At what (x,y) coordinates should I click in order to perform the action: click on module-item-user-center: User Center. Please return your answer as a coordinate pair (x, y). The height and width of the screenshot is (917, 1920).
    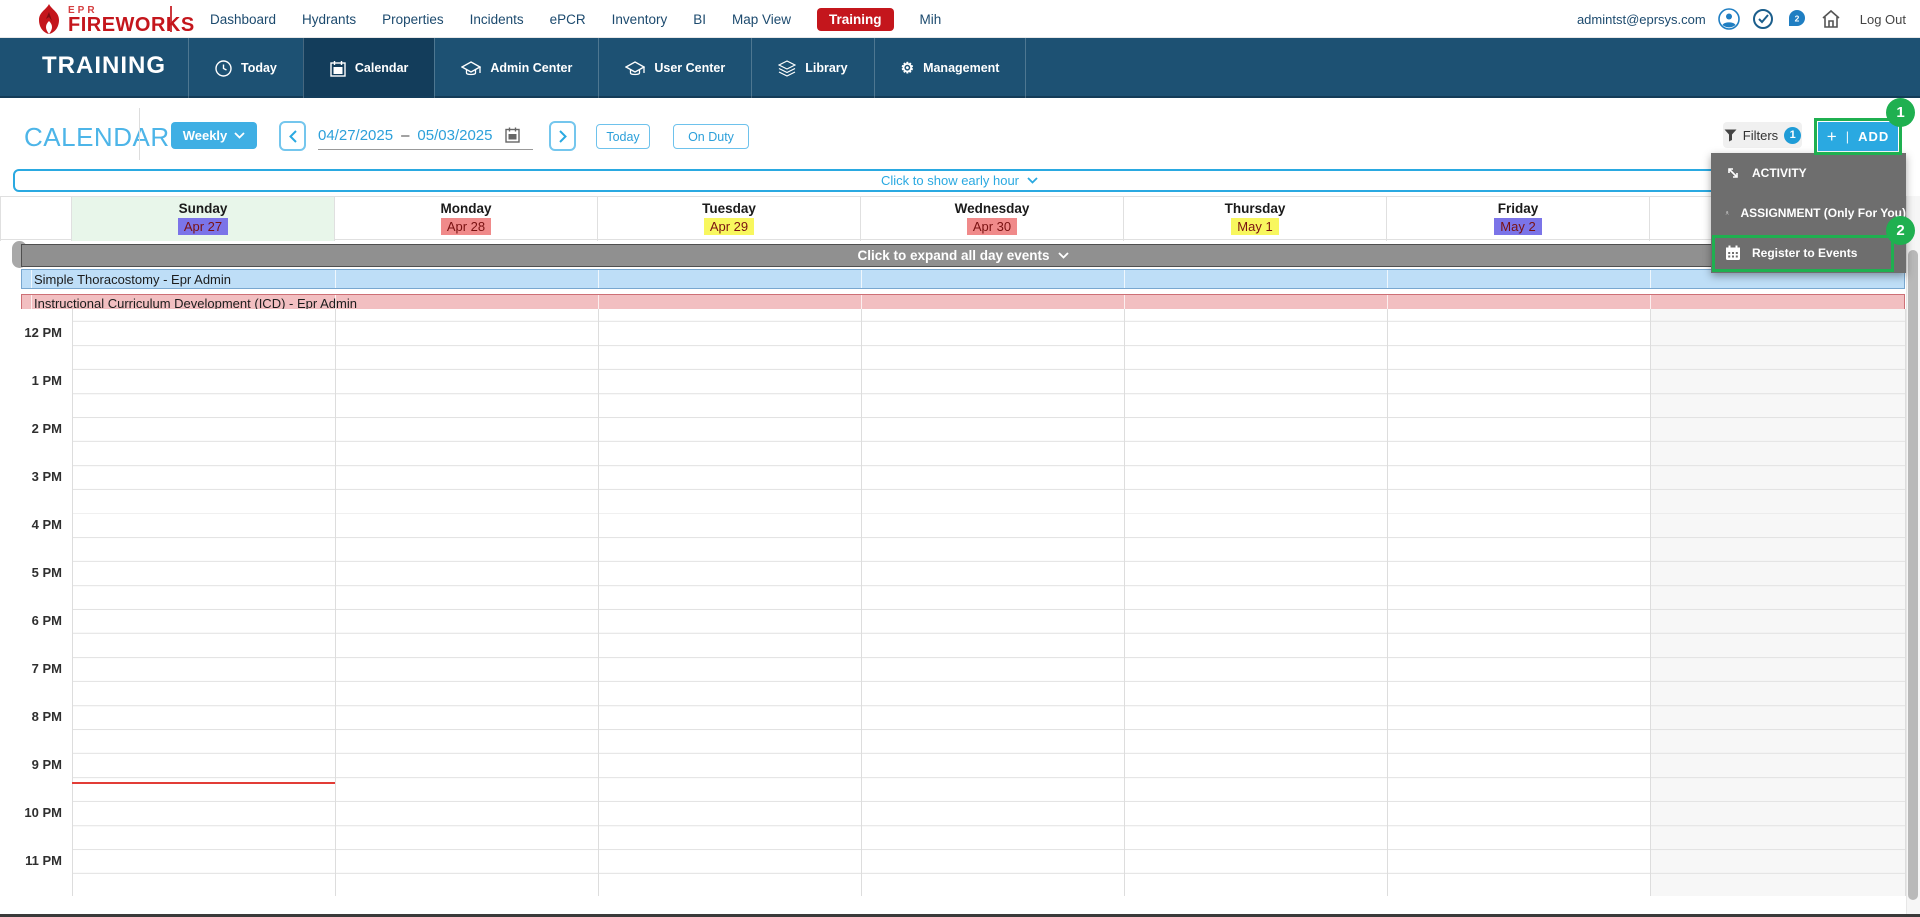
    Looking at the image, I should click on (674, 68).